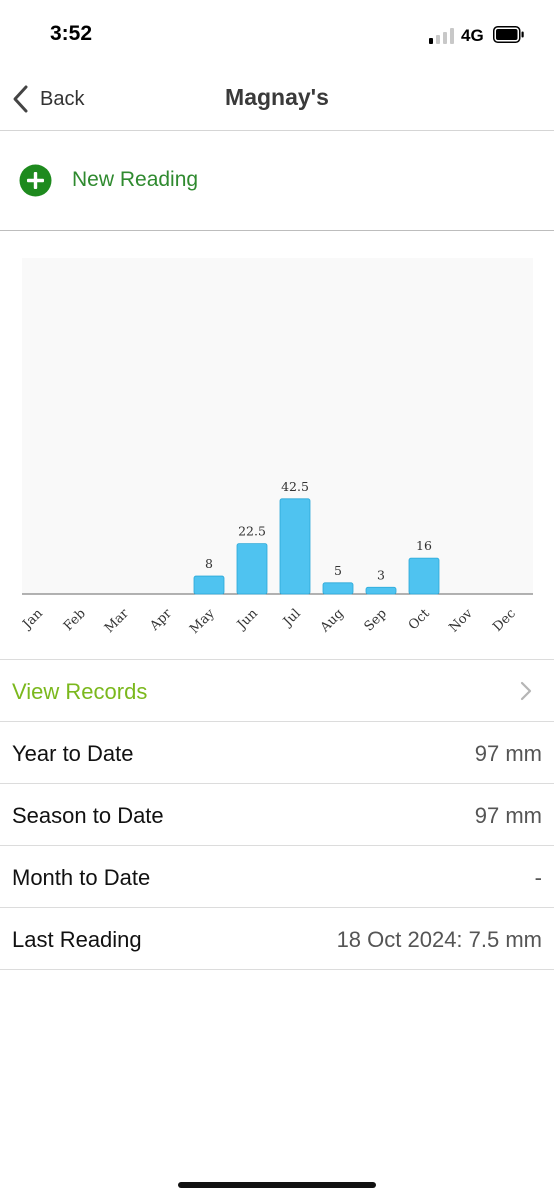 Image resolution: width=554 pixels, height=1200 pixels. Describe the element at coordinates (442, 36) in the screenshot. I see `signal-strength-icon` at that location.